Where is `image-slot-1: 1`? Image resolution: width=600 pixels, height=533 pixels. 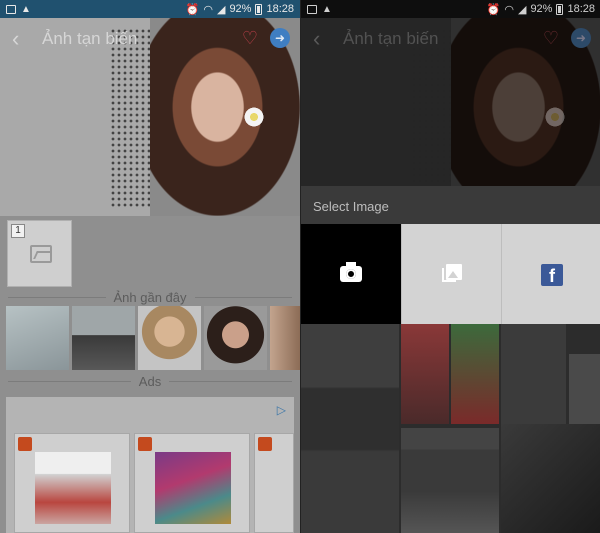 image-slot-1: 1 is located at coordinates (39, 253).